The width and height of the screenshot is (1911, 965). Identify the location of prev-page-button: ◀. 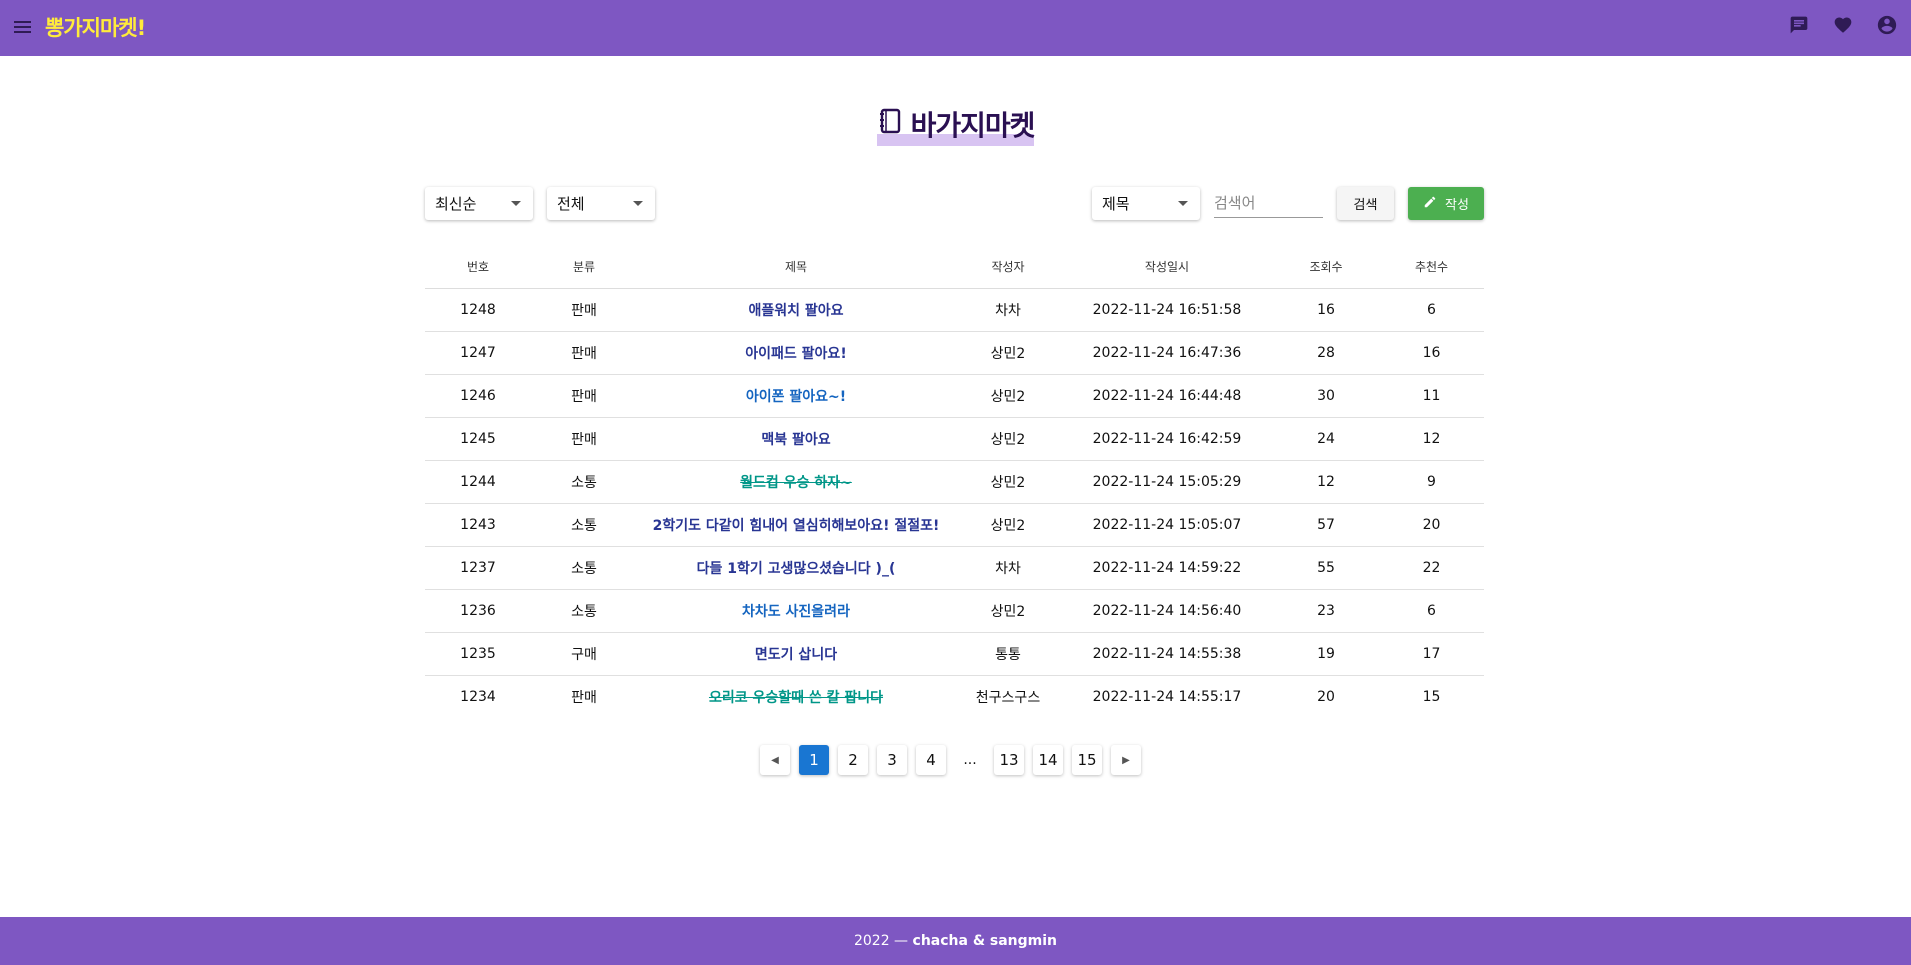
(775, 760).